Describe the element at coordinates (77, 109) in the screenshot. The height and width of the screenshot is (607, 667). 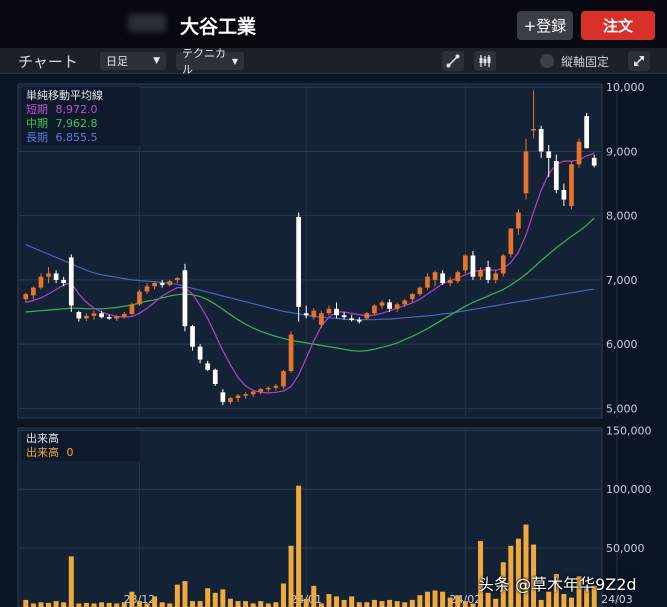
I see `short-ma-value: 8,972.0` at that location.